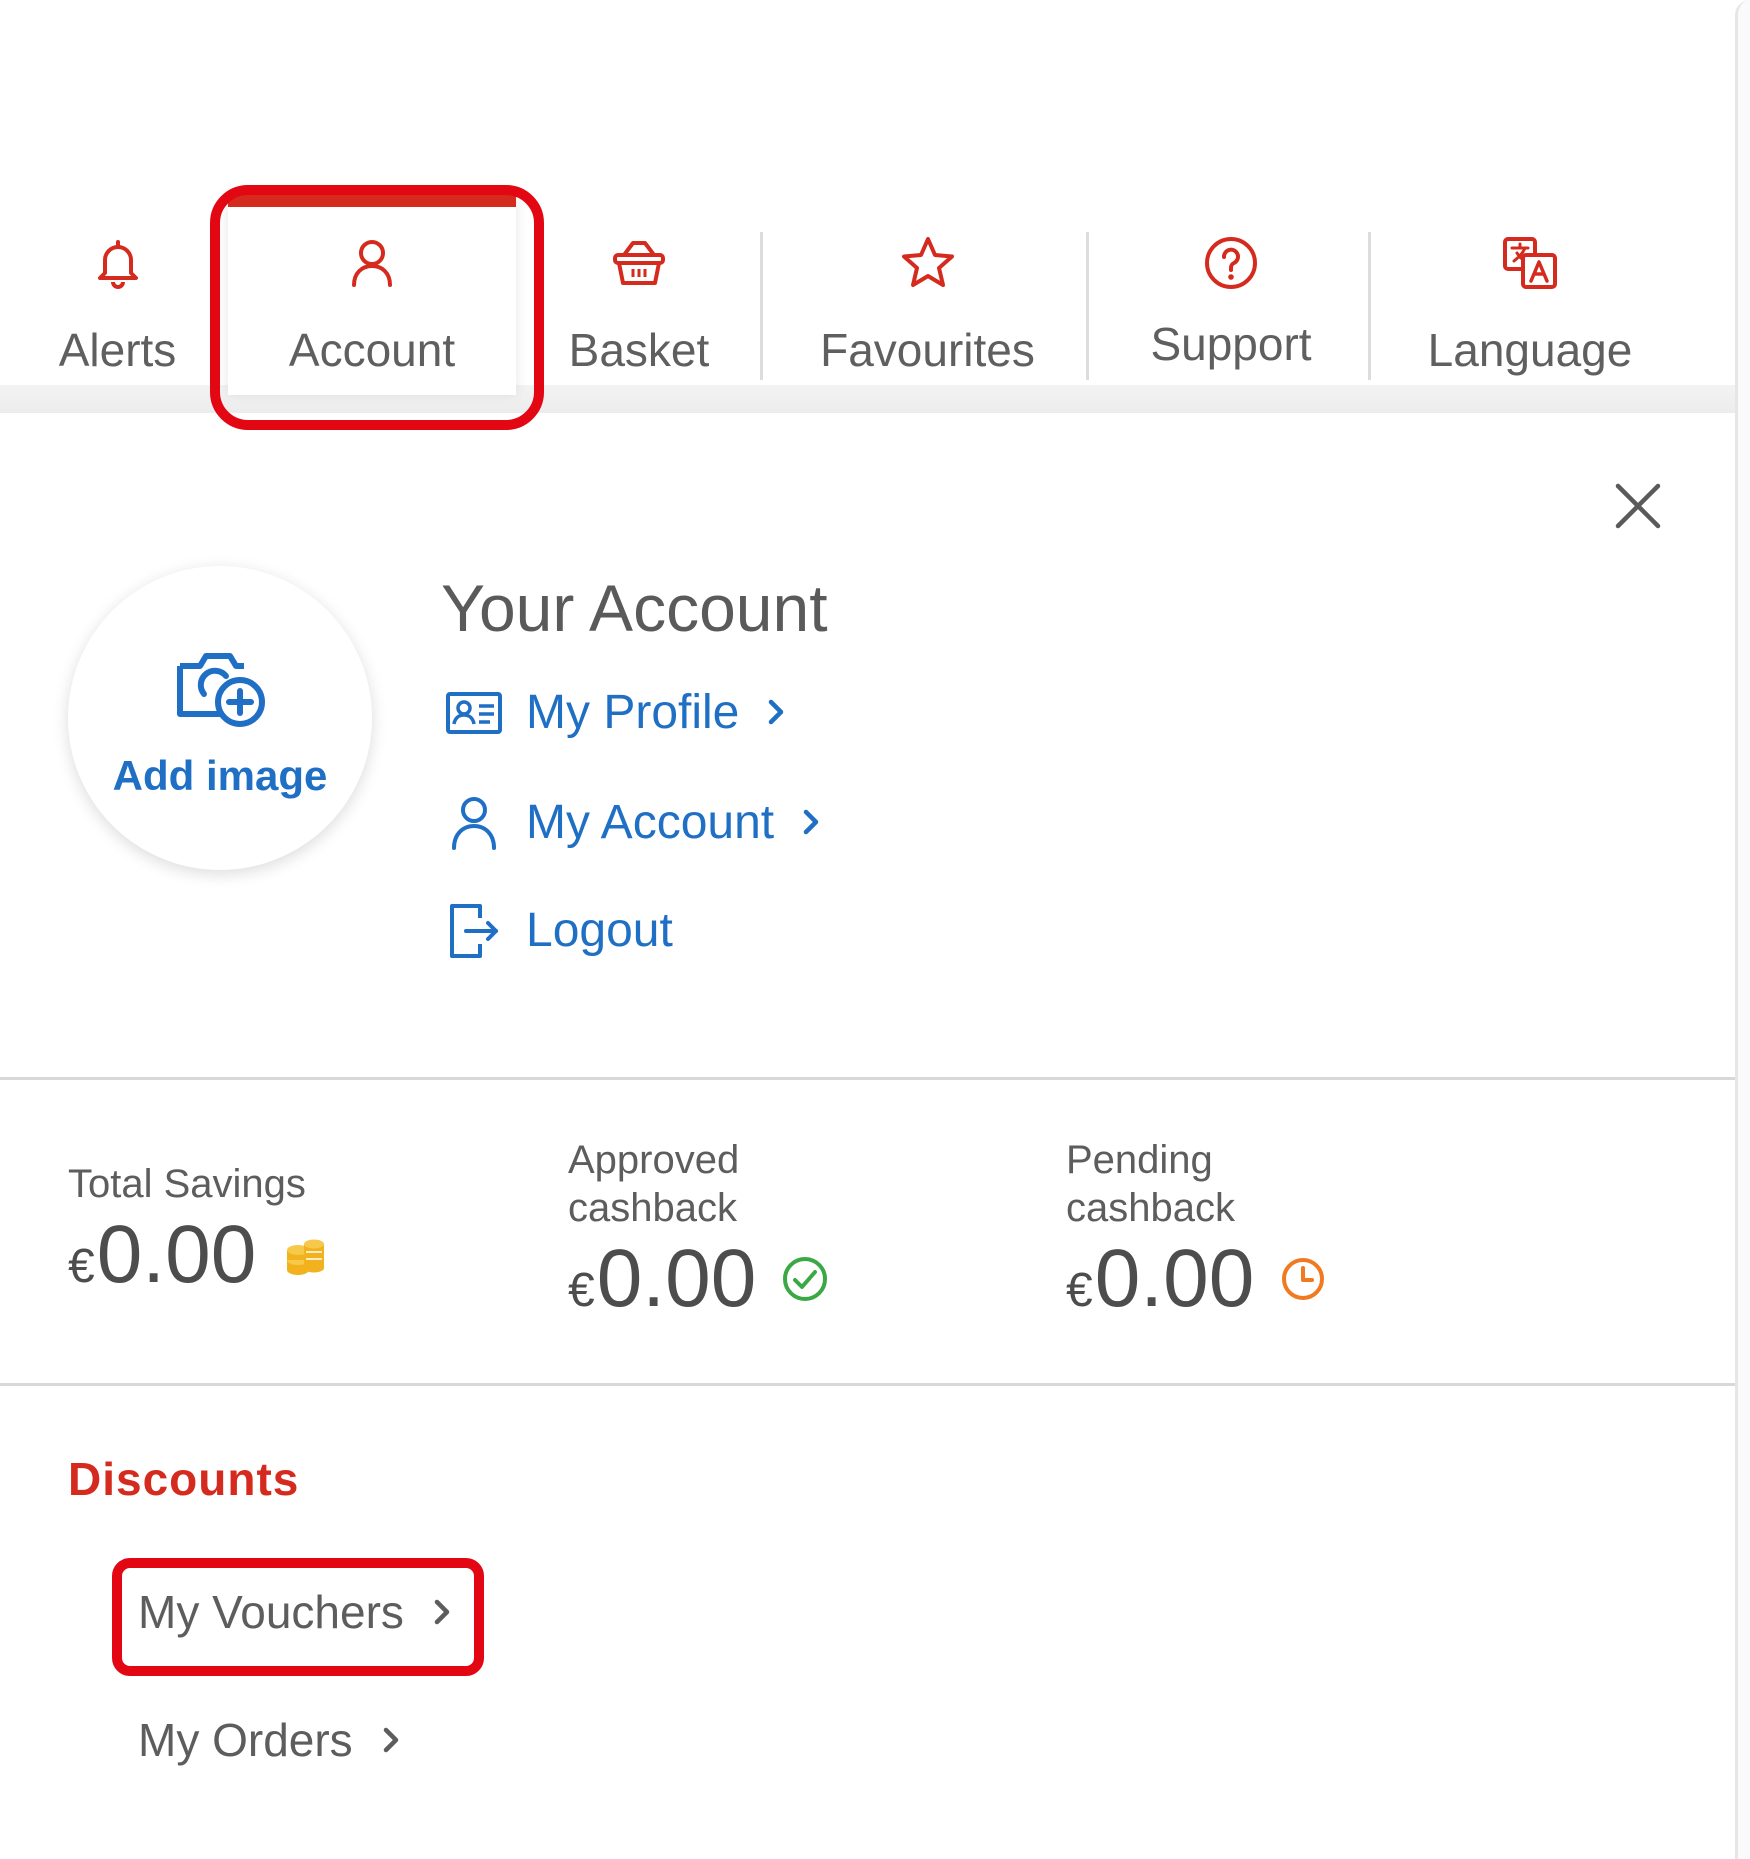  What do you see at coordinates (474, 823) in the screenshot?
I see `user-icon` at bounding box center [474, 823].